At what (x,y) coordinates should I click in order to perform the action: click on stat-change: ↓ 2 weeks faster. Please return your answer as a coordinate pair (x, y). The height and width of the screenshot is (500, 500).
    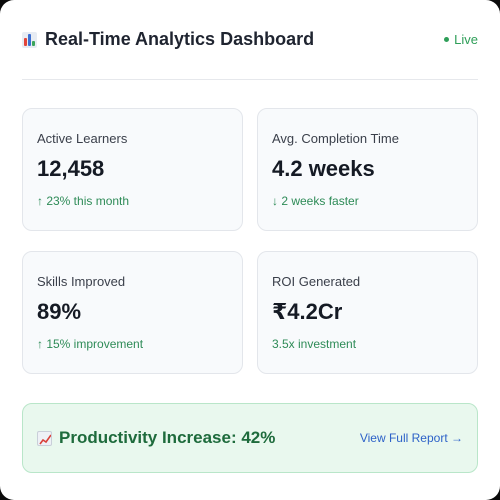
    Looking at the image, I should click on (315, 201).